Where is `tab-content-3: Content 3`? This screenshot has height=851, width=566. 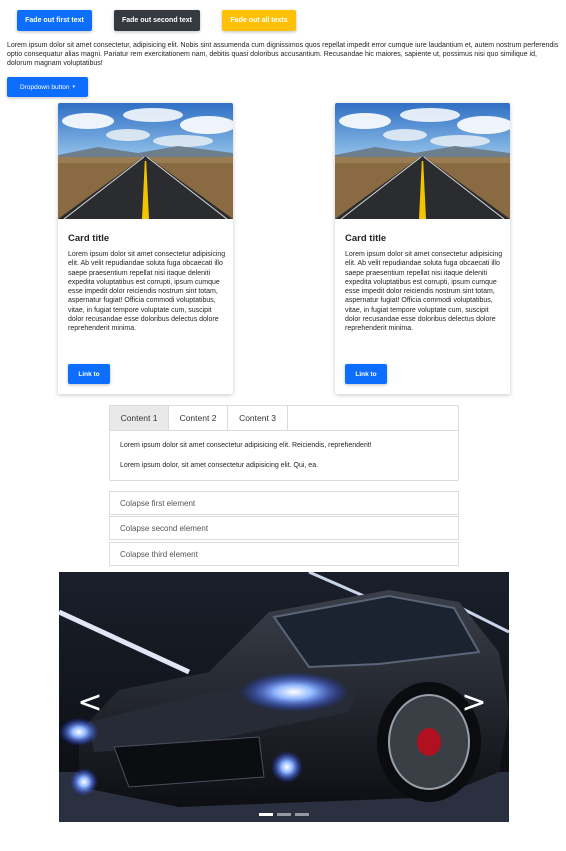
tab-content-3: Content 3 is located at coordinates (258, 418).